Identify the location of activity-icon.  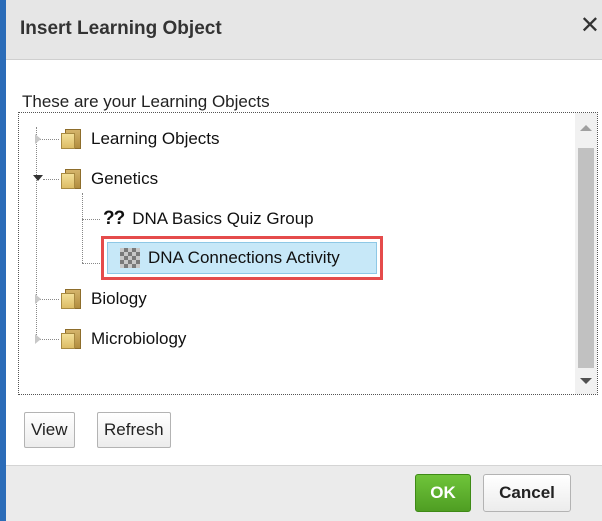
(130, 258).